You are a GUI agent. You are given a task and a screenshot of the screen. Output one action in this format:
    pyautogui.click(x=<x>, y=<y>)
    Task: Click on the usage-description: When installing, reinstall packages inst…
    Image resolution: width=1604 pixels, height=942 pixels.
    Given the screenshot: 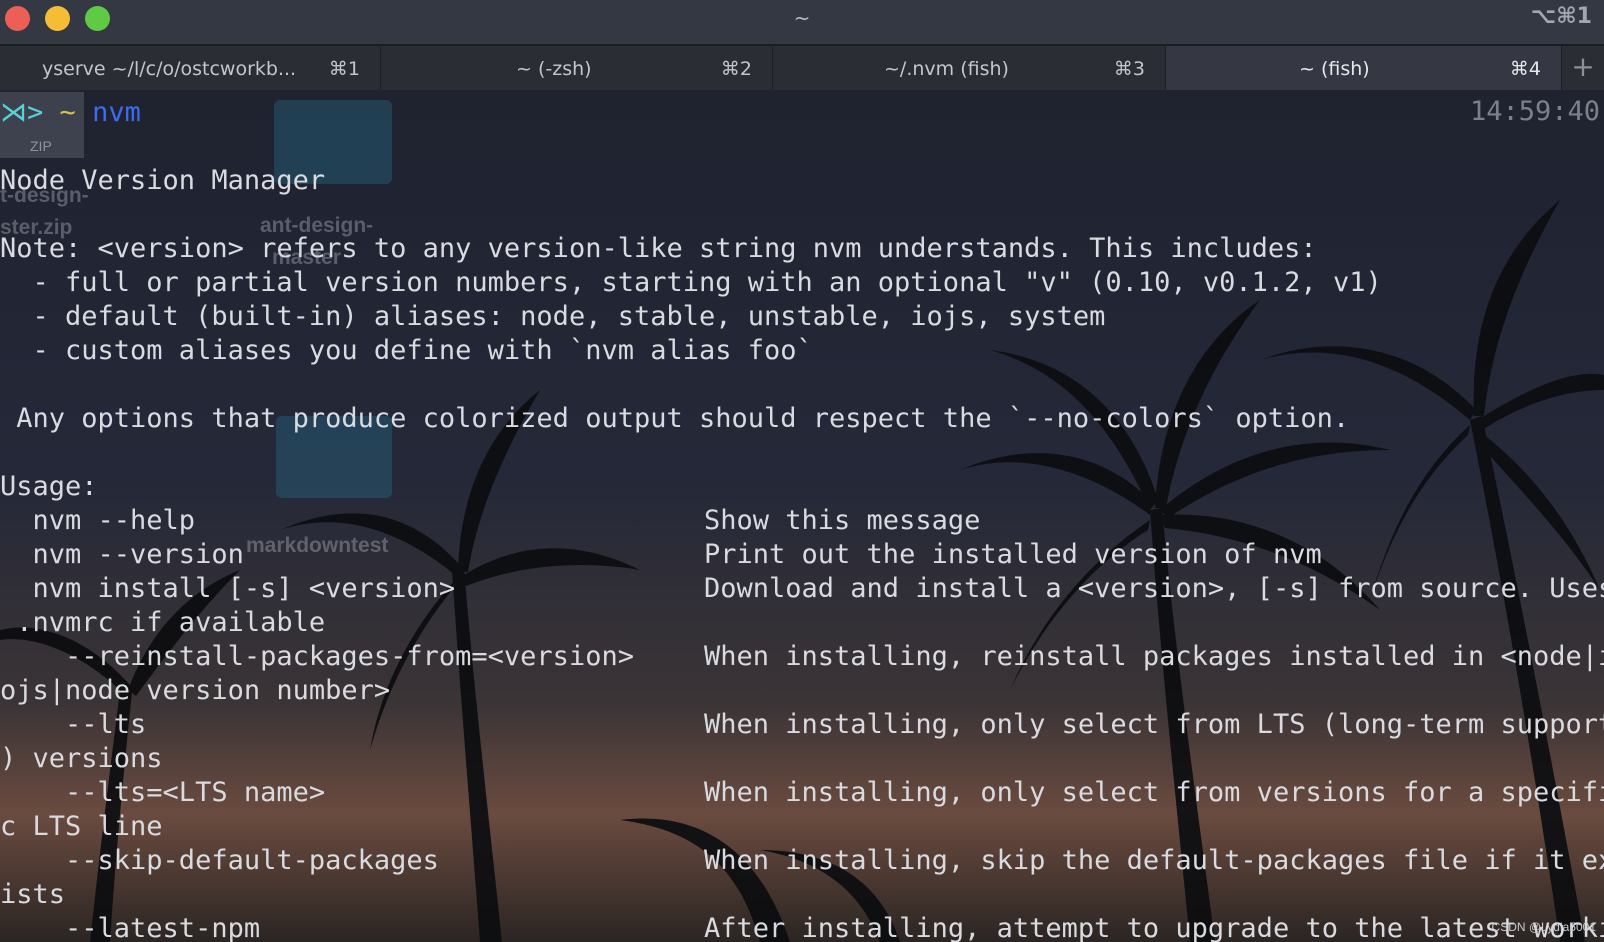 What is the action you would take?
    pyautogui.click(x=1154, y=656)
    